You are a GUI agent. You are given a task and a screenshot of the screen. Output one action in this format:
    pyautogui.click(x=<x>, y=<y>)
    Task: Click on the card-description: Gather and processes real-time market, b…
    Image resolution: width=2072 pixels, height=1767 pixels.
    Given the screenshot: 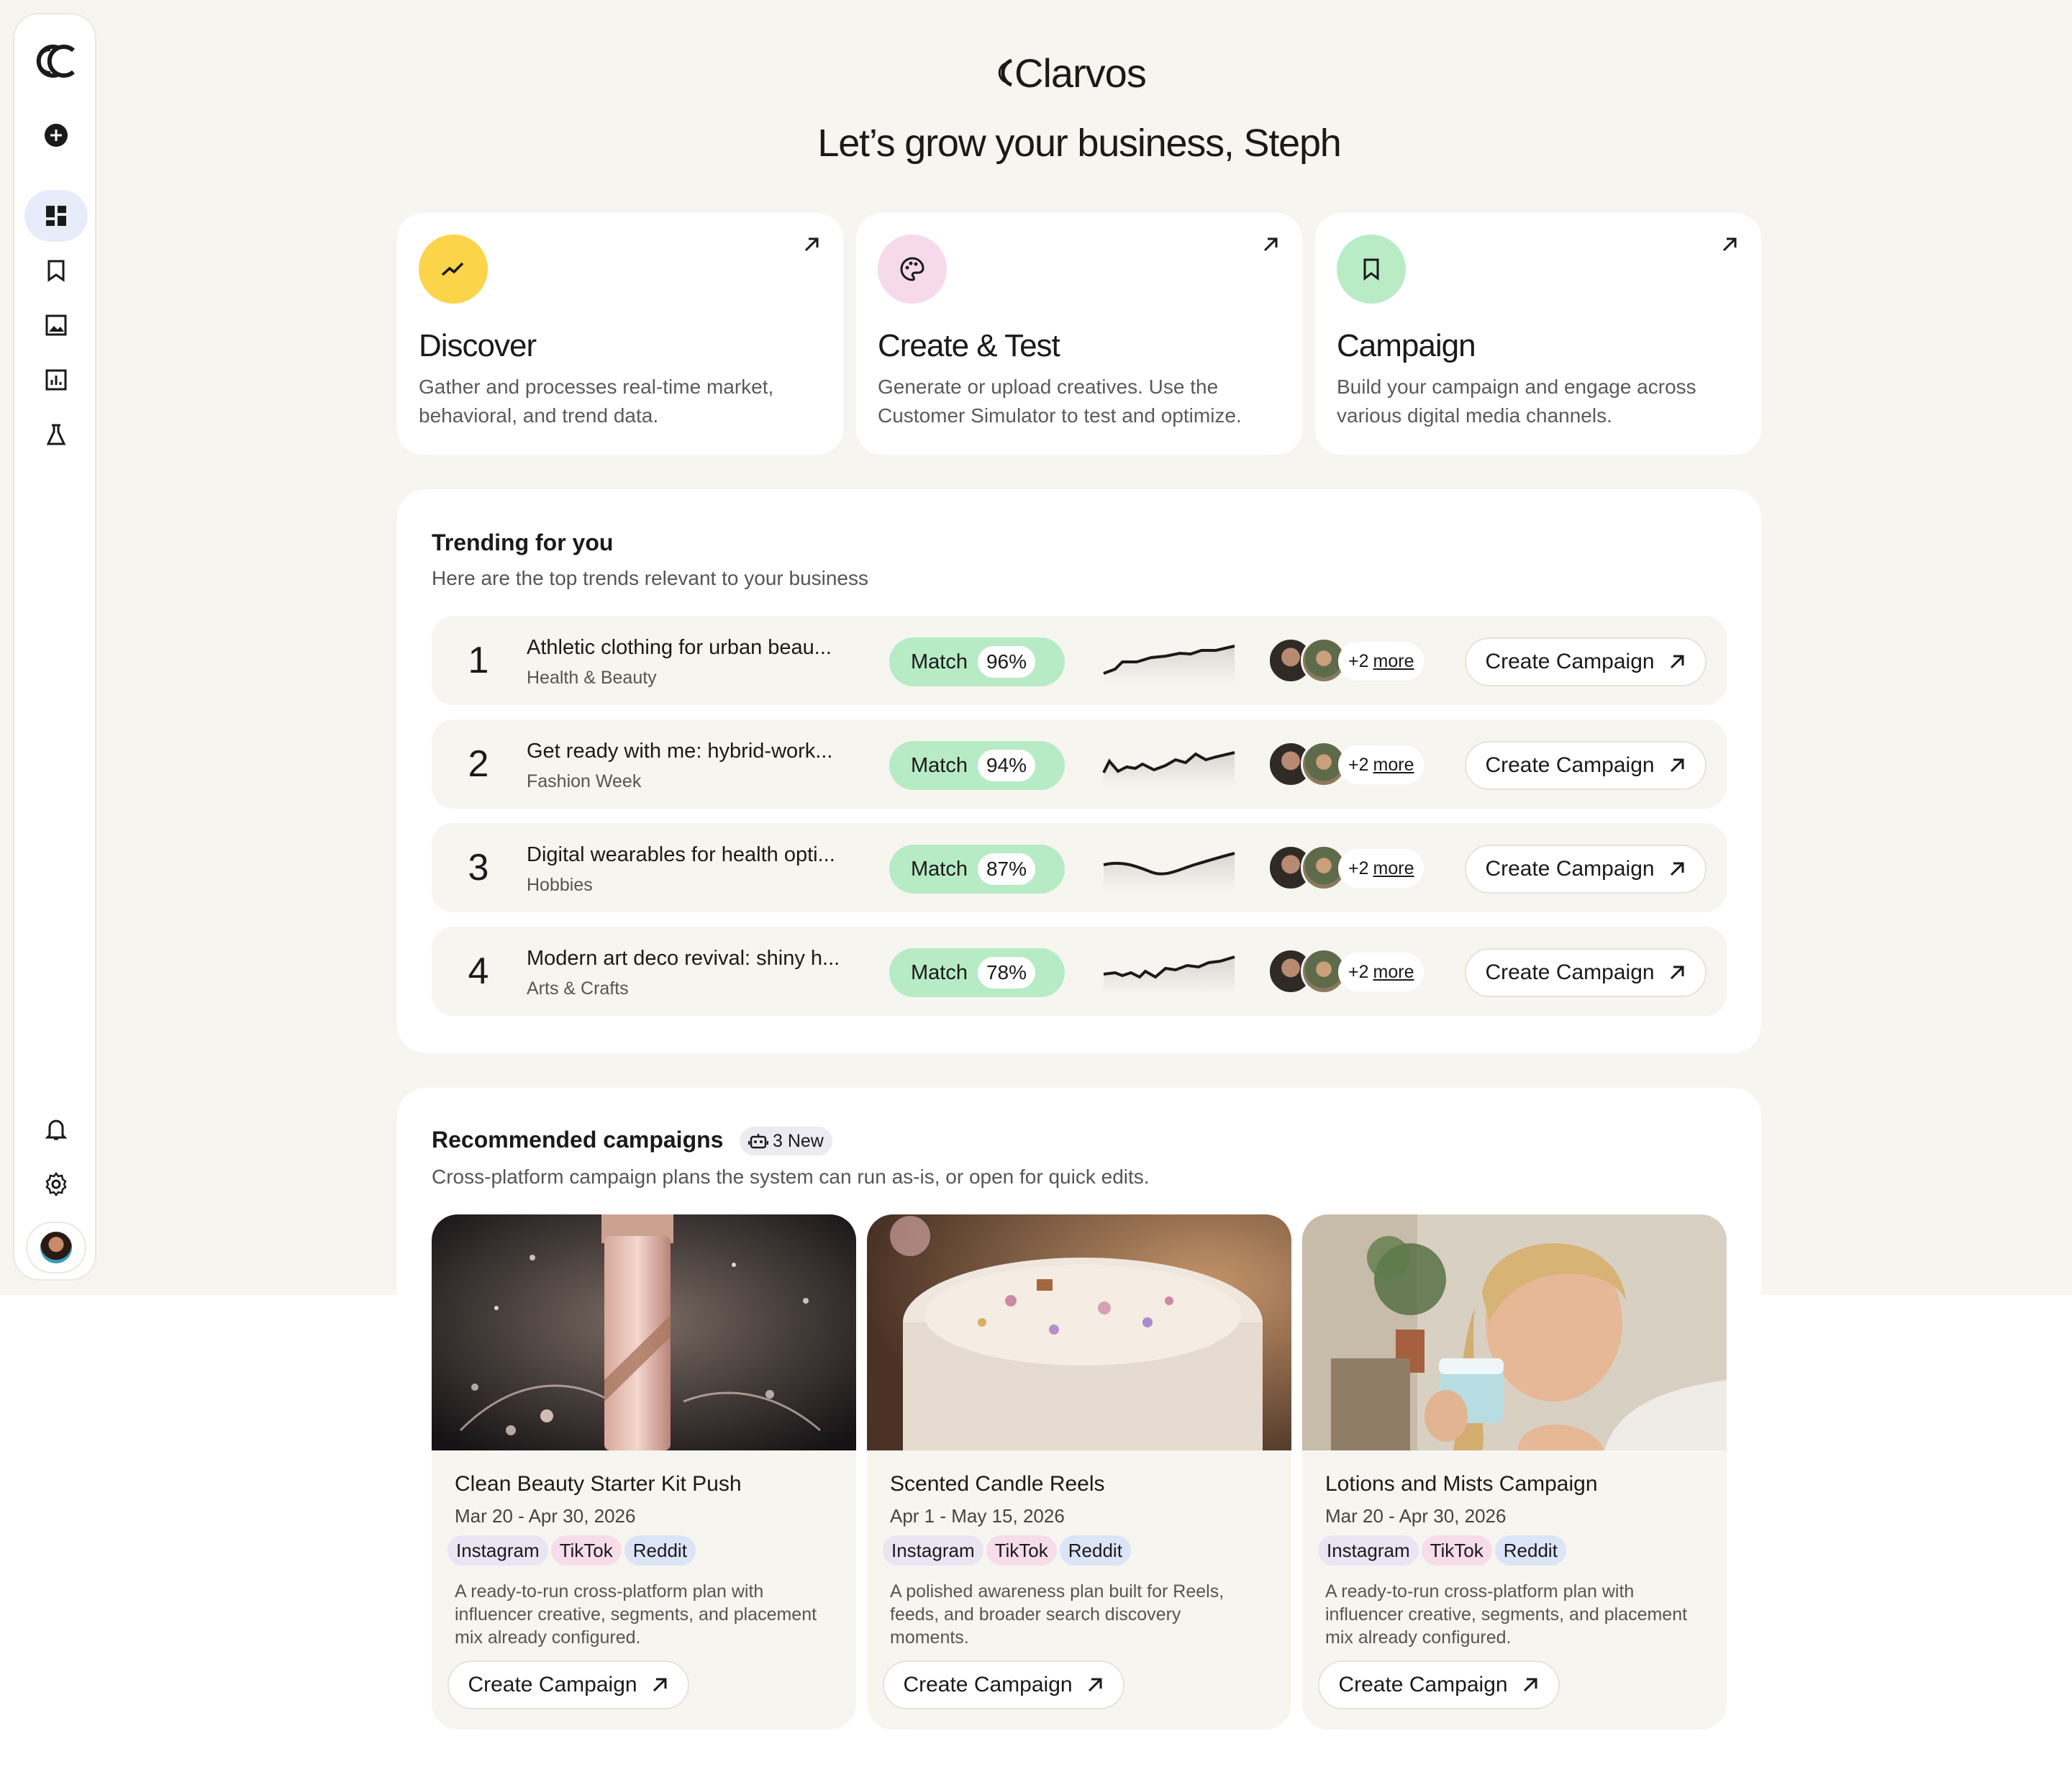 What is the action you would take?
    pyautogui.click(x=596, y=401)
    